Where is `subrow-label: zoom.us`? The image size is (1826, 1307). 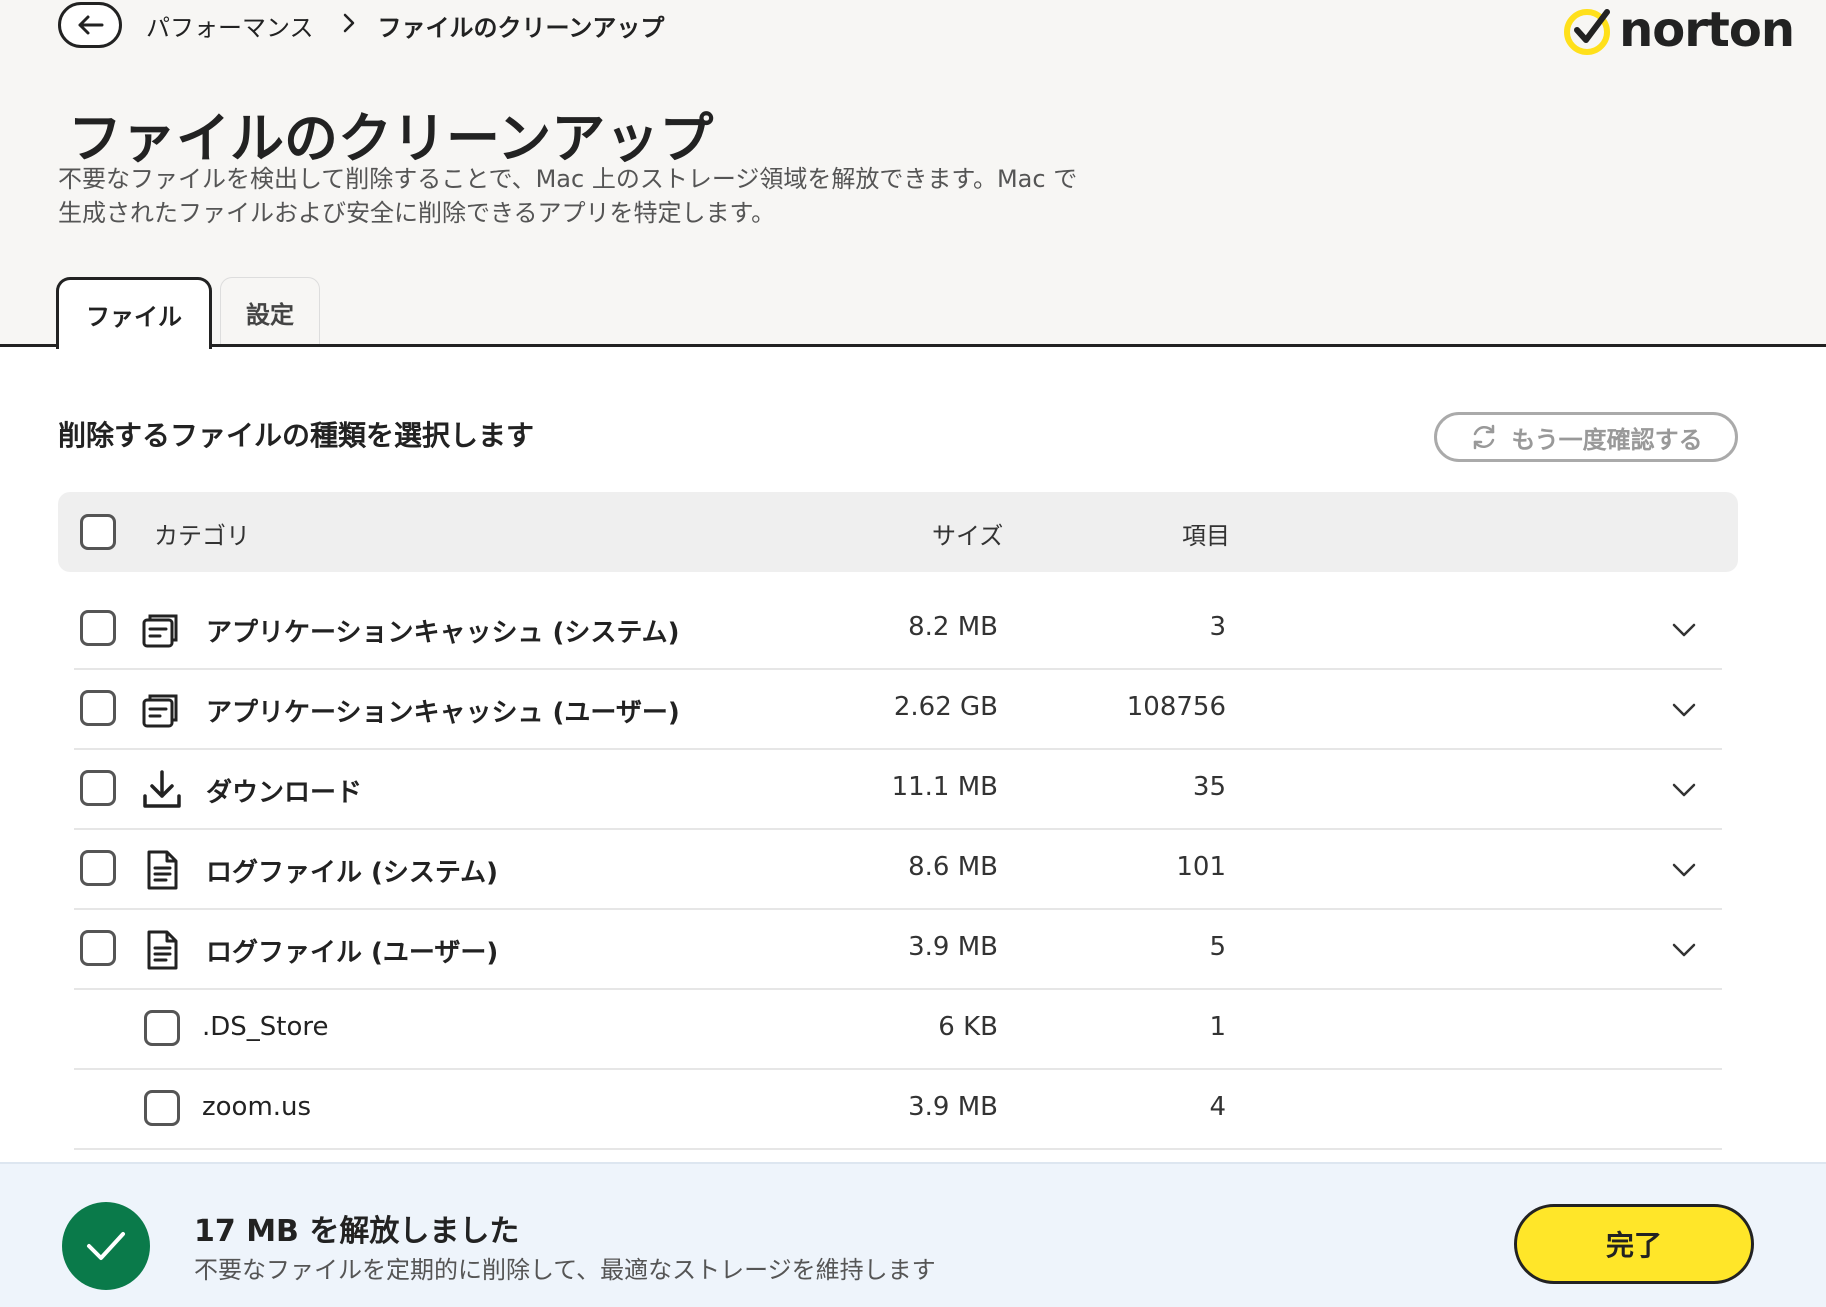 subrow-label: zoom.us is located at coordinates (257, 1107).